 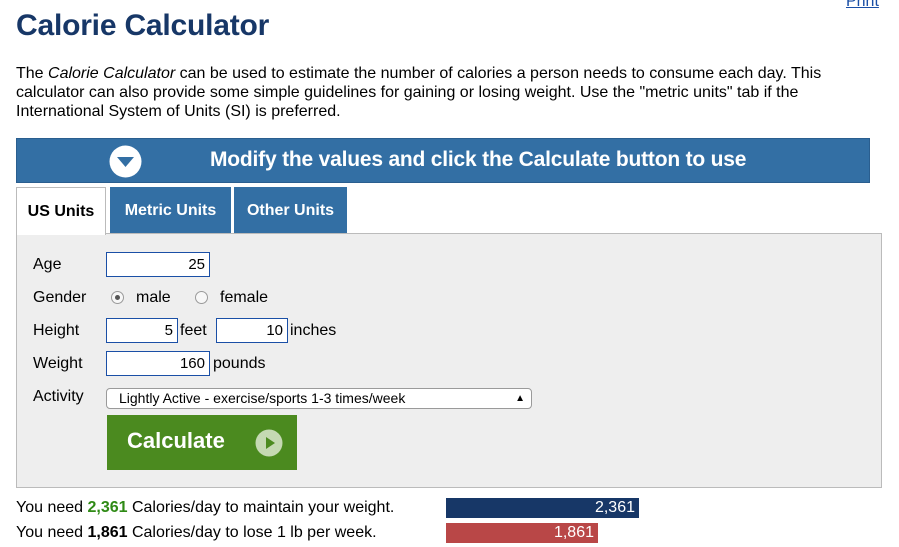 I want to click on pounds-unit: pounds, so click(x=239, y=363).